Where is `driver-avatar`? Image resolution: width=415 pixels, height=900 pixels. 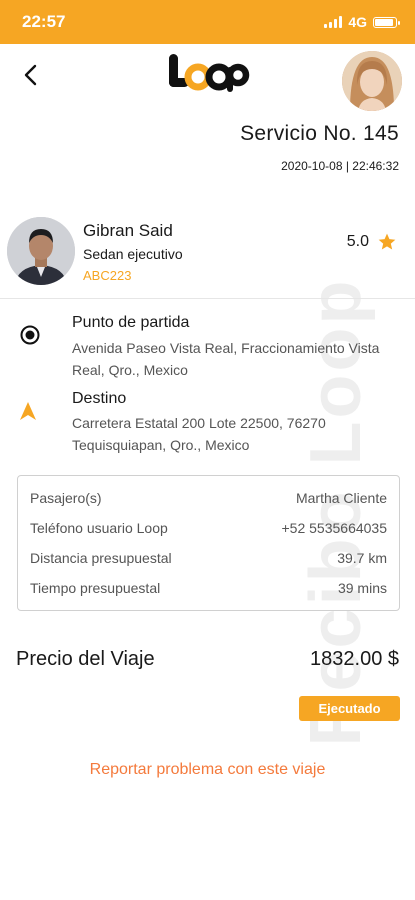 driver-avatar is located at coordinates (41, 251).